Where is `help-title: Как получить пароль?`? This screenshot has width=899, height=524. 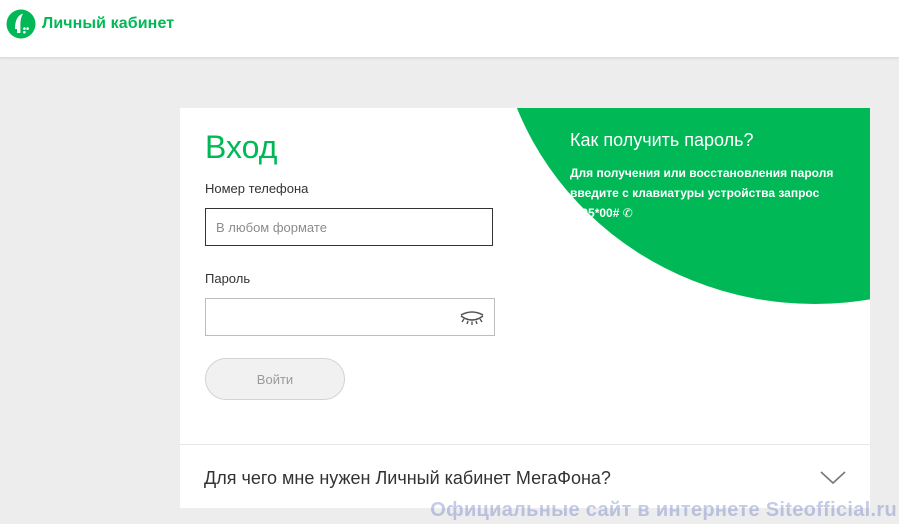
help-title: Как получить пароль? is located at coordinates (662, 140).